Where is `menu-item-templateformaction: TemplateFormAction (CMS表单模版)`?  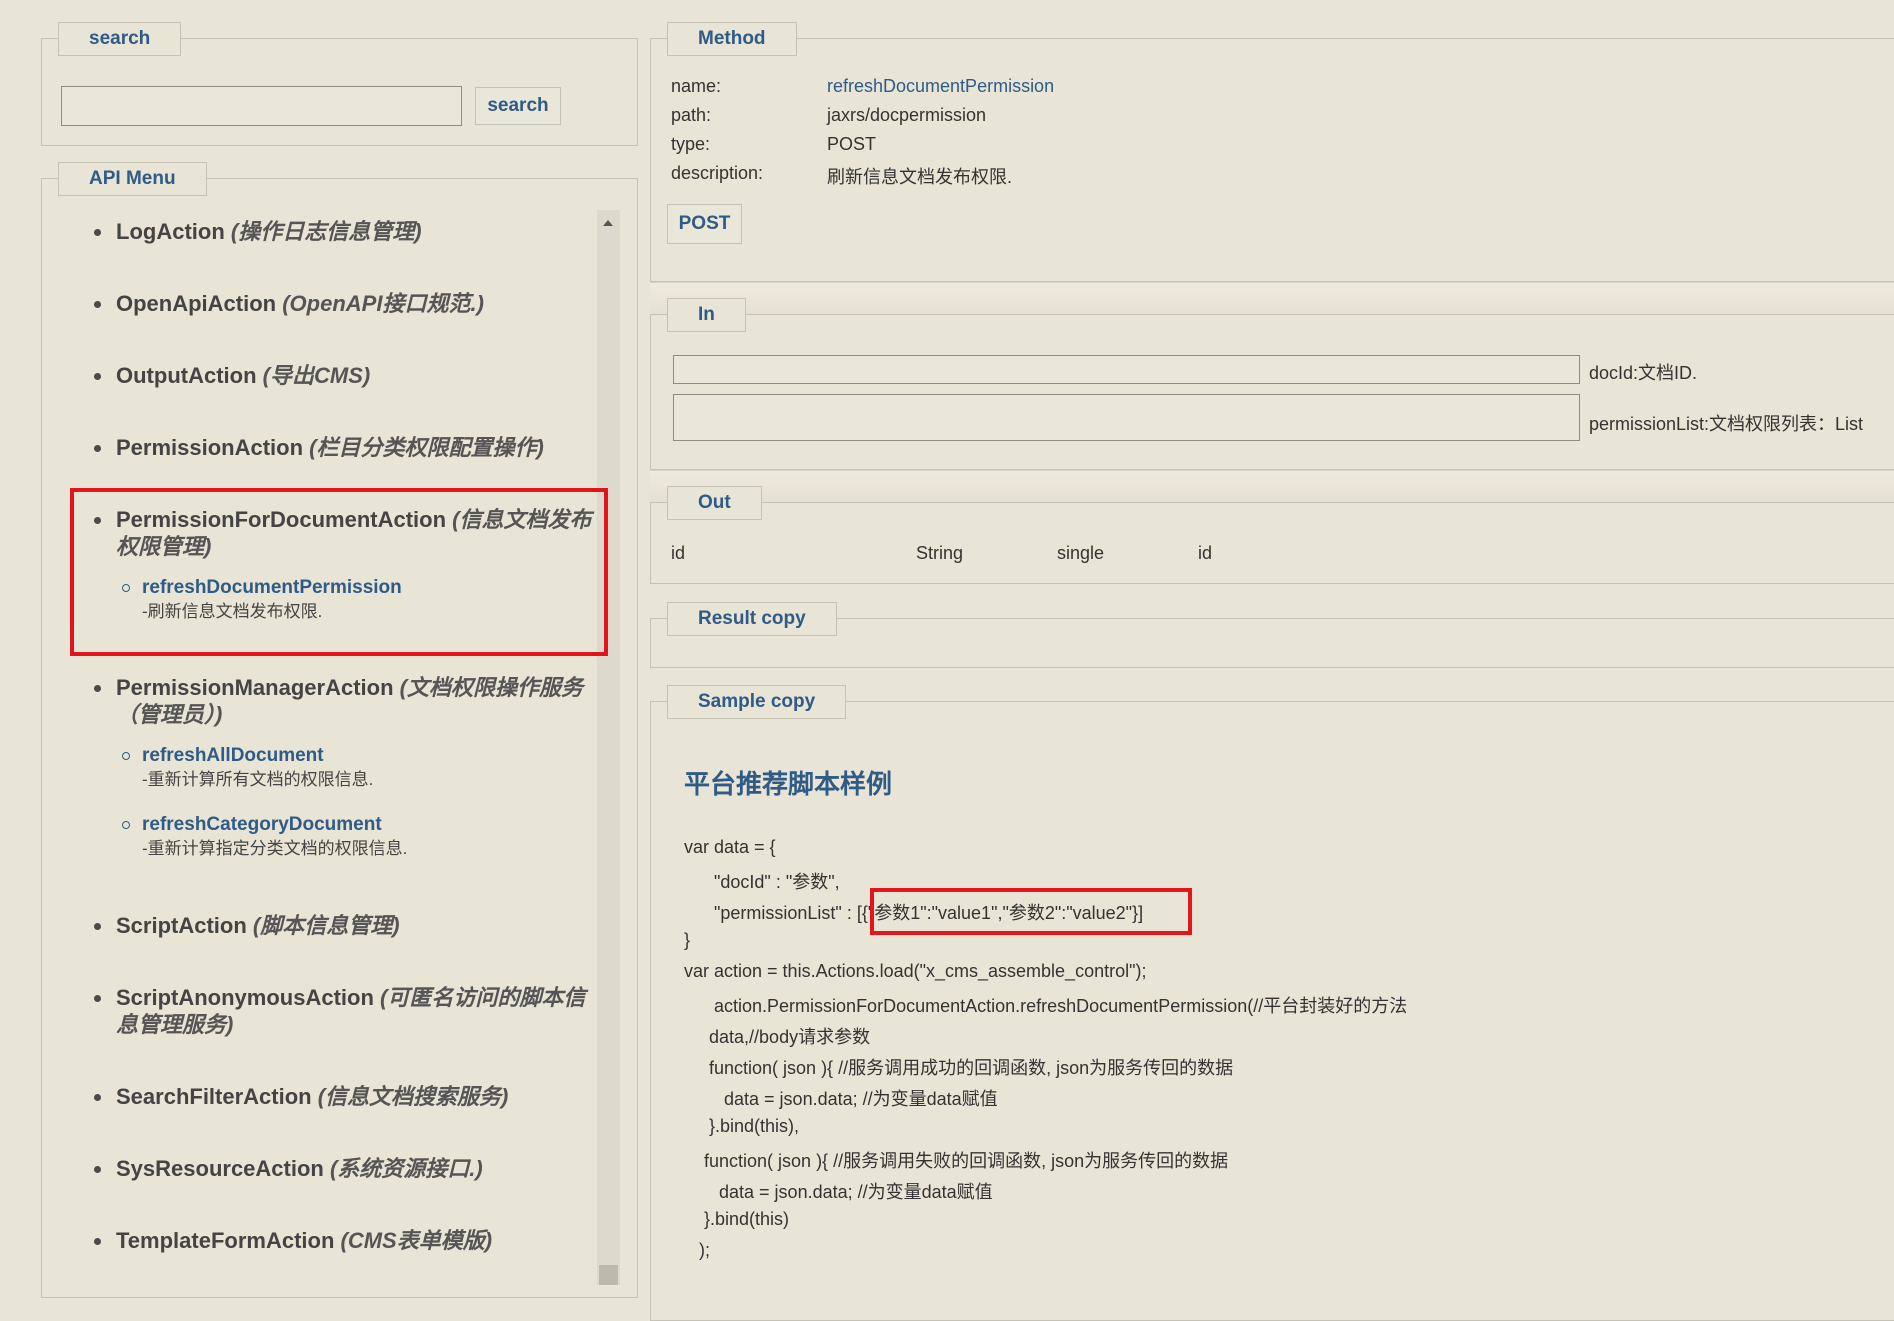
menu-item-templateformaction: TemplateFormAction (CMS表单模版) is located at coordinates (345, 1240).